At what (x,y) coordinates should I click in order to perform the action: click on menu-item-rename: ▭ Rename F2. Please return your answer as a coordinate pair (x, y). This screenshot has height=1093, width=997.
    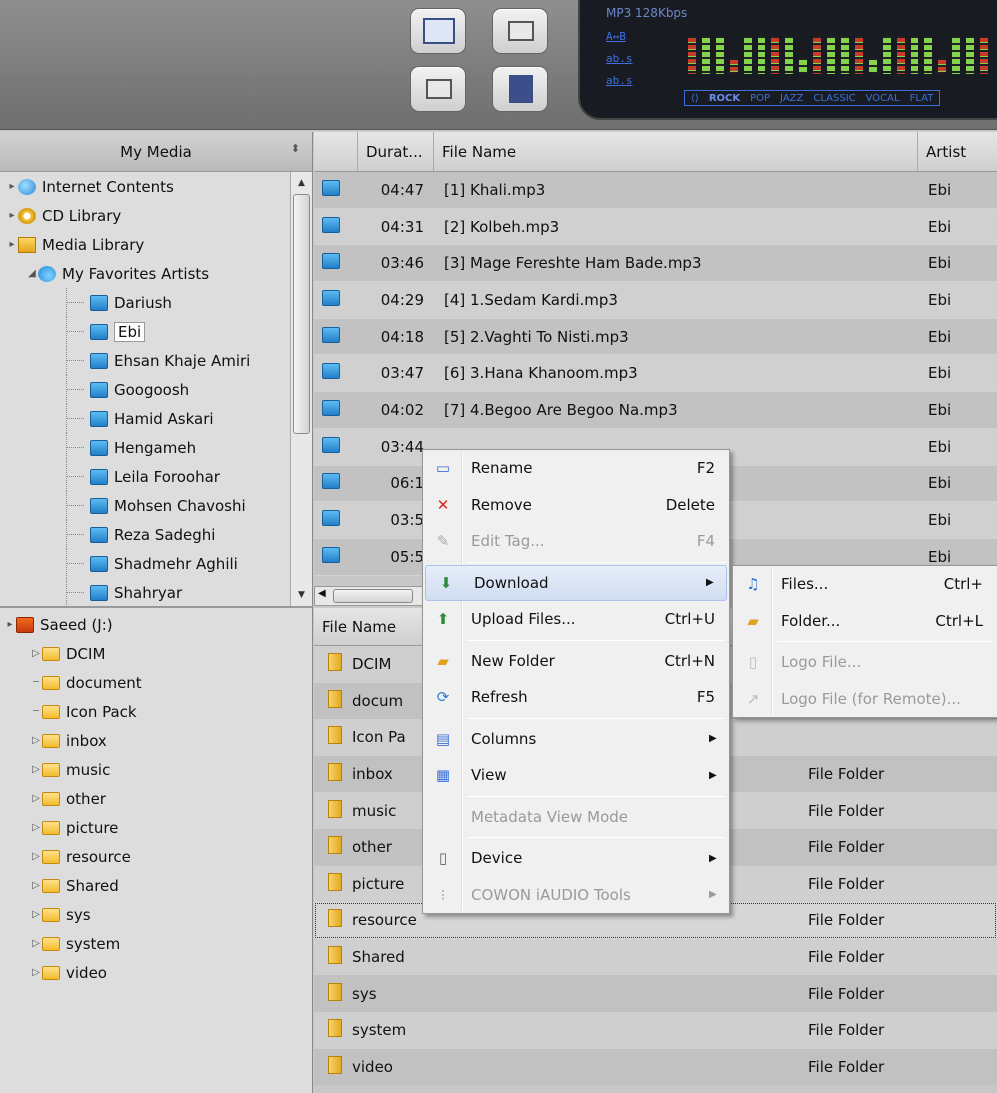
    Looking at the image, I should click on (576, 468).